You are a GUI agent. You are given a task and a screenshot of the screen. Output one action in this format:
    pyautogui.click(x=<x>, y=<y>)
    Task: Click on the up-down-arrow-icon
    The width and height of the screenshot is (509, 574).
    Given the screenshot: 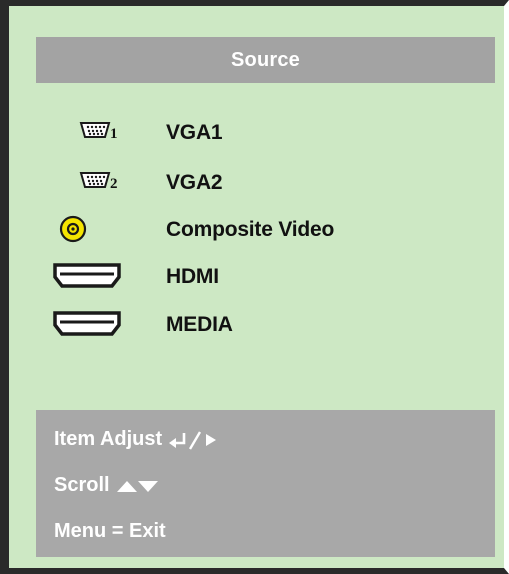 What is the action you would take?
    pyautogui.click(x=138, y=486)
    